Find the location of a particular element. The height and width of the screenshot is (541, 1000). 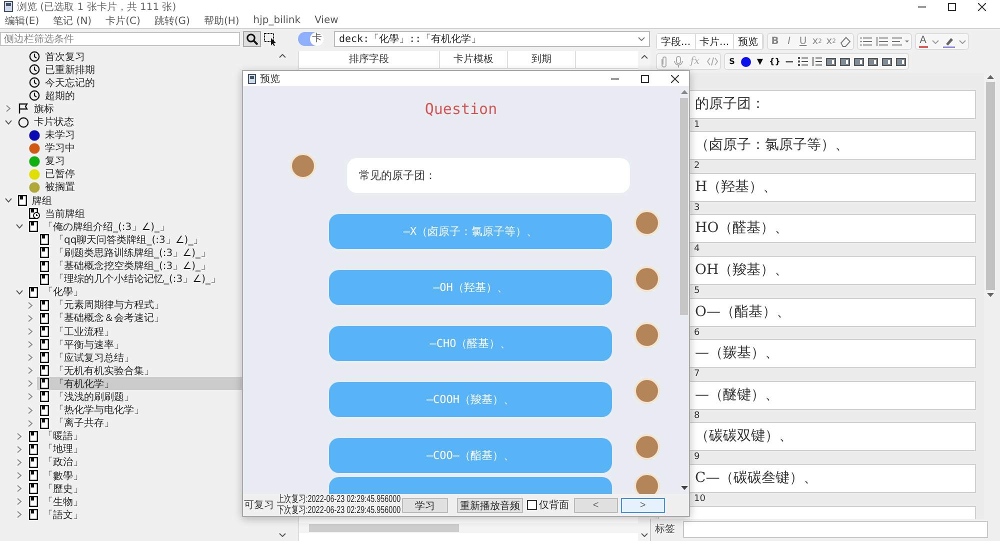

sidebar-item: 今天忘记的 is located at coordinates (62, 83).